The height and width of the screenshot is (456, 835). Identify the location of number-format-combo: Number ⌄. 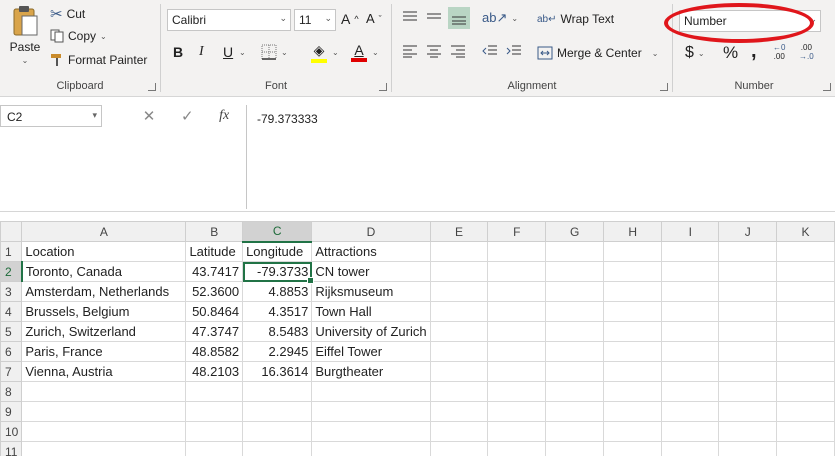
(750, 21).